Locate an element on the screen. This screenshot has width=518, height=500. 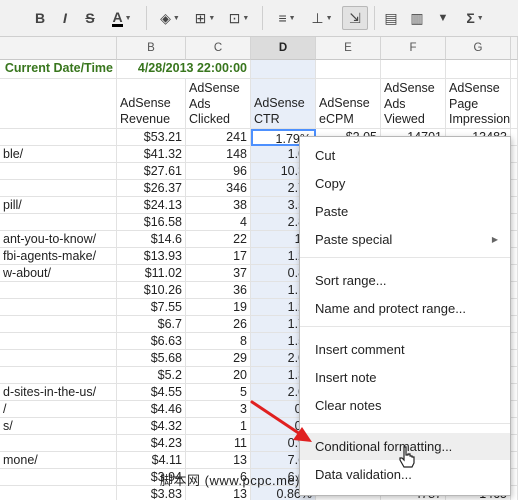
watermark: 脚本网 (www.pcpc.me) is located at coordinates (230, 480).